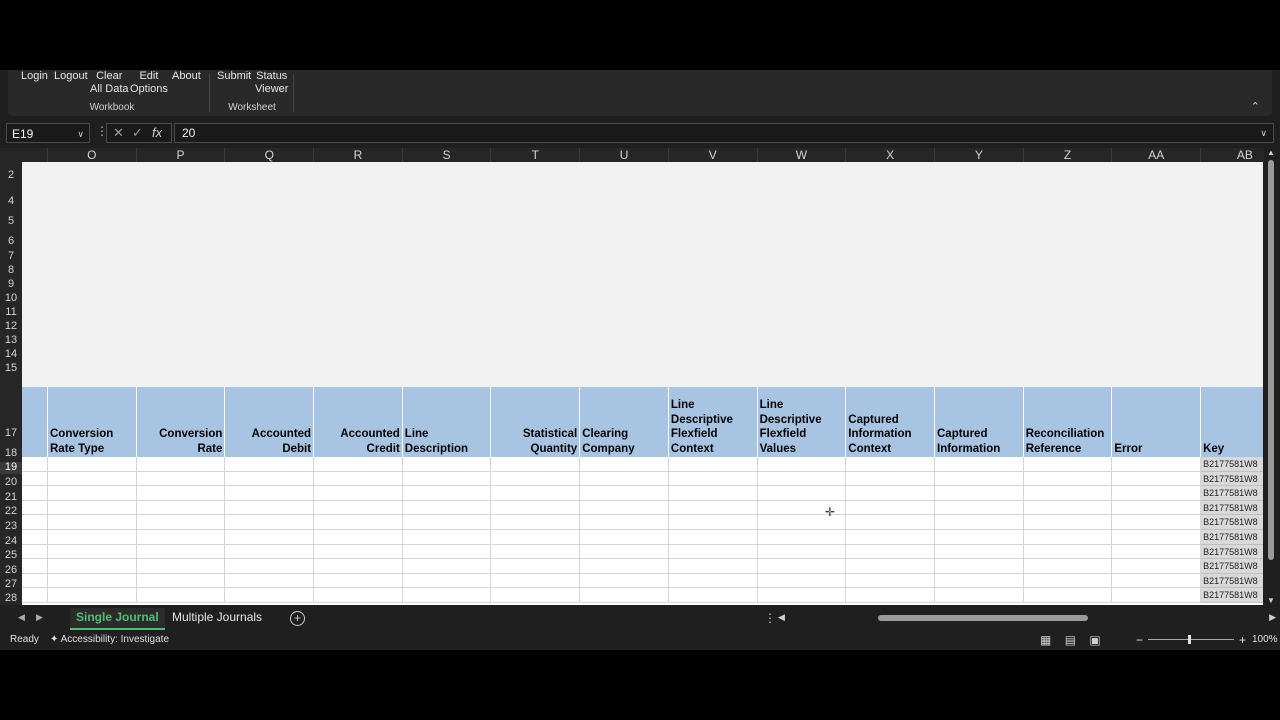  Describe the element at coordinates (770, 618) in the screenshot. I see `more-options-icon: ⋮` at that location.